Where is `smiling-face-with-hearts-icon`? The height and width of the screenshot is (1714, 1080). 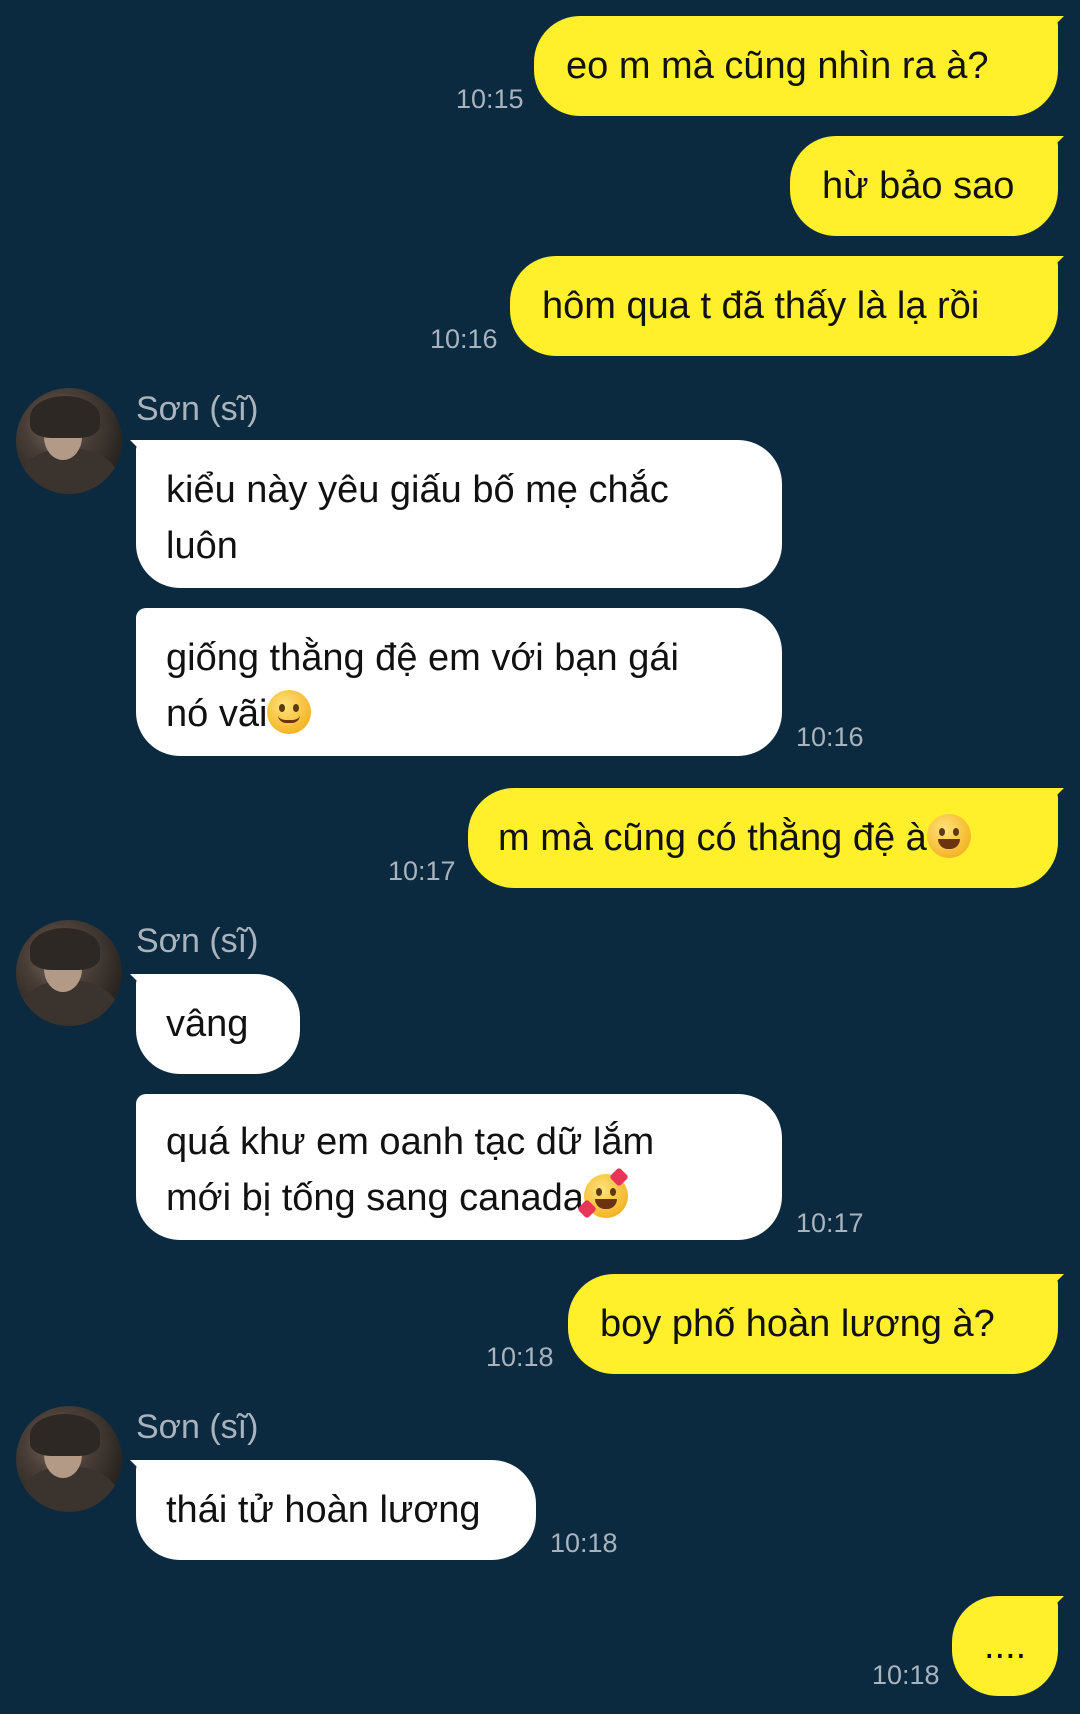 smiling-face-with-hearts-icon is located at coordinates (602, 1193).